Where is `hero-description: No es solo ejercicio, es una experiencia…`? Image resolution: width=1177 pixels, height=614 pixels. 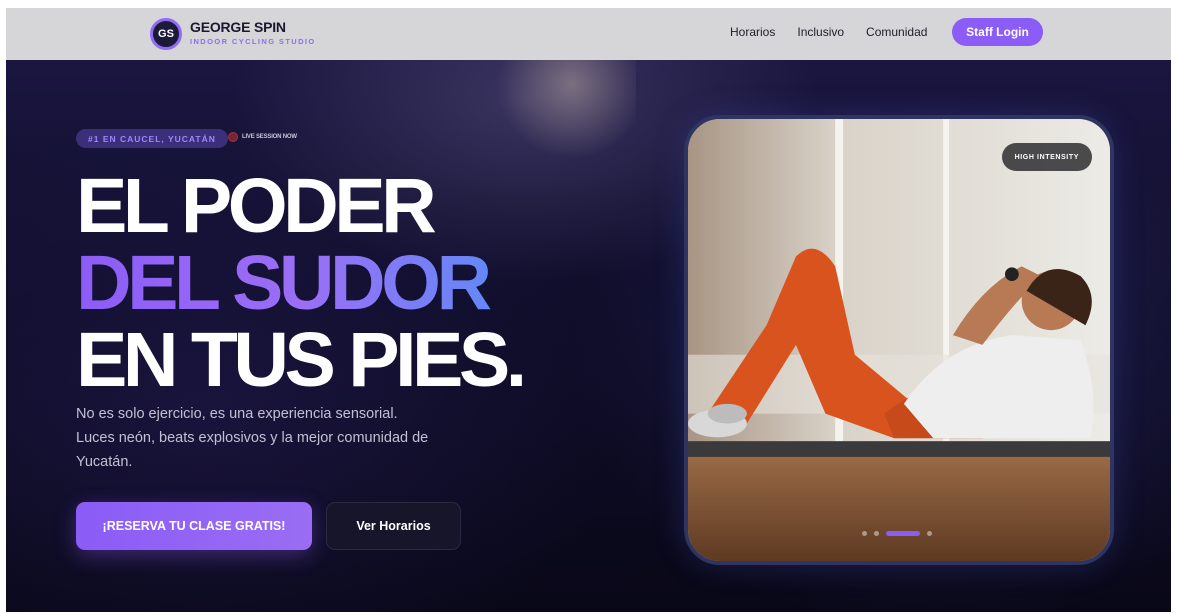
hero-description: No es solo ejercicio, es una experiencia… is located at coordinates (252, 438).